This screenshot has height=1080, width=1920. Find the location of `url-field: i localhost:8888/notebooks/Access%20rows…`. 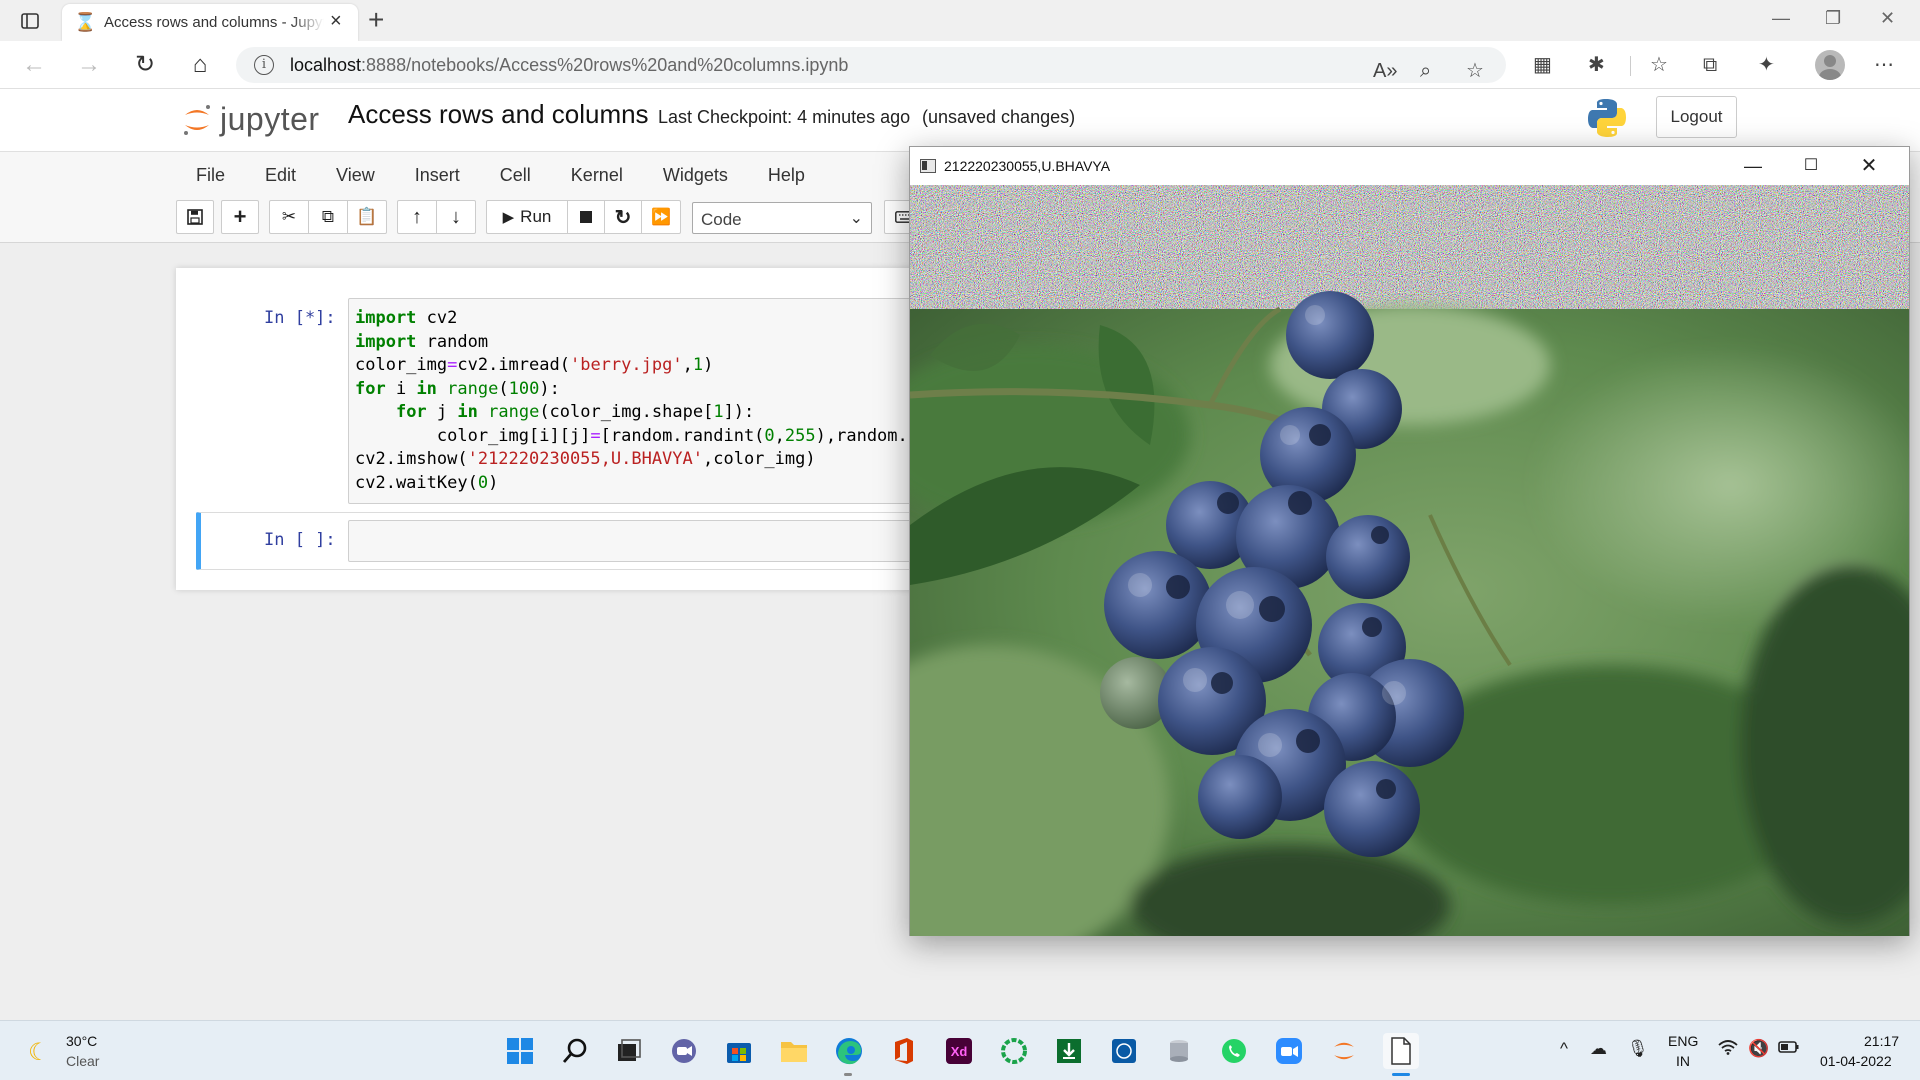

url-field: i localhost:8888/notebooks/Access%20rows… is located at coordinates (871, 65).